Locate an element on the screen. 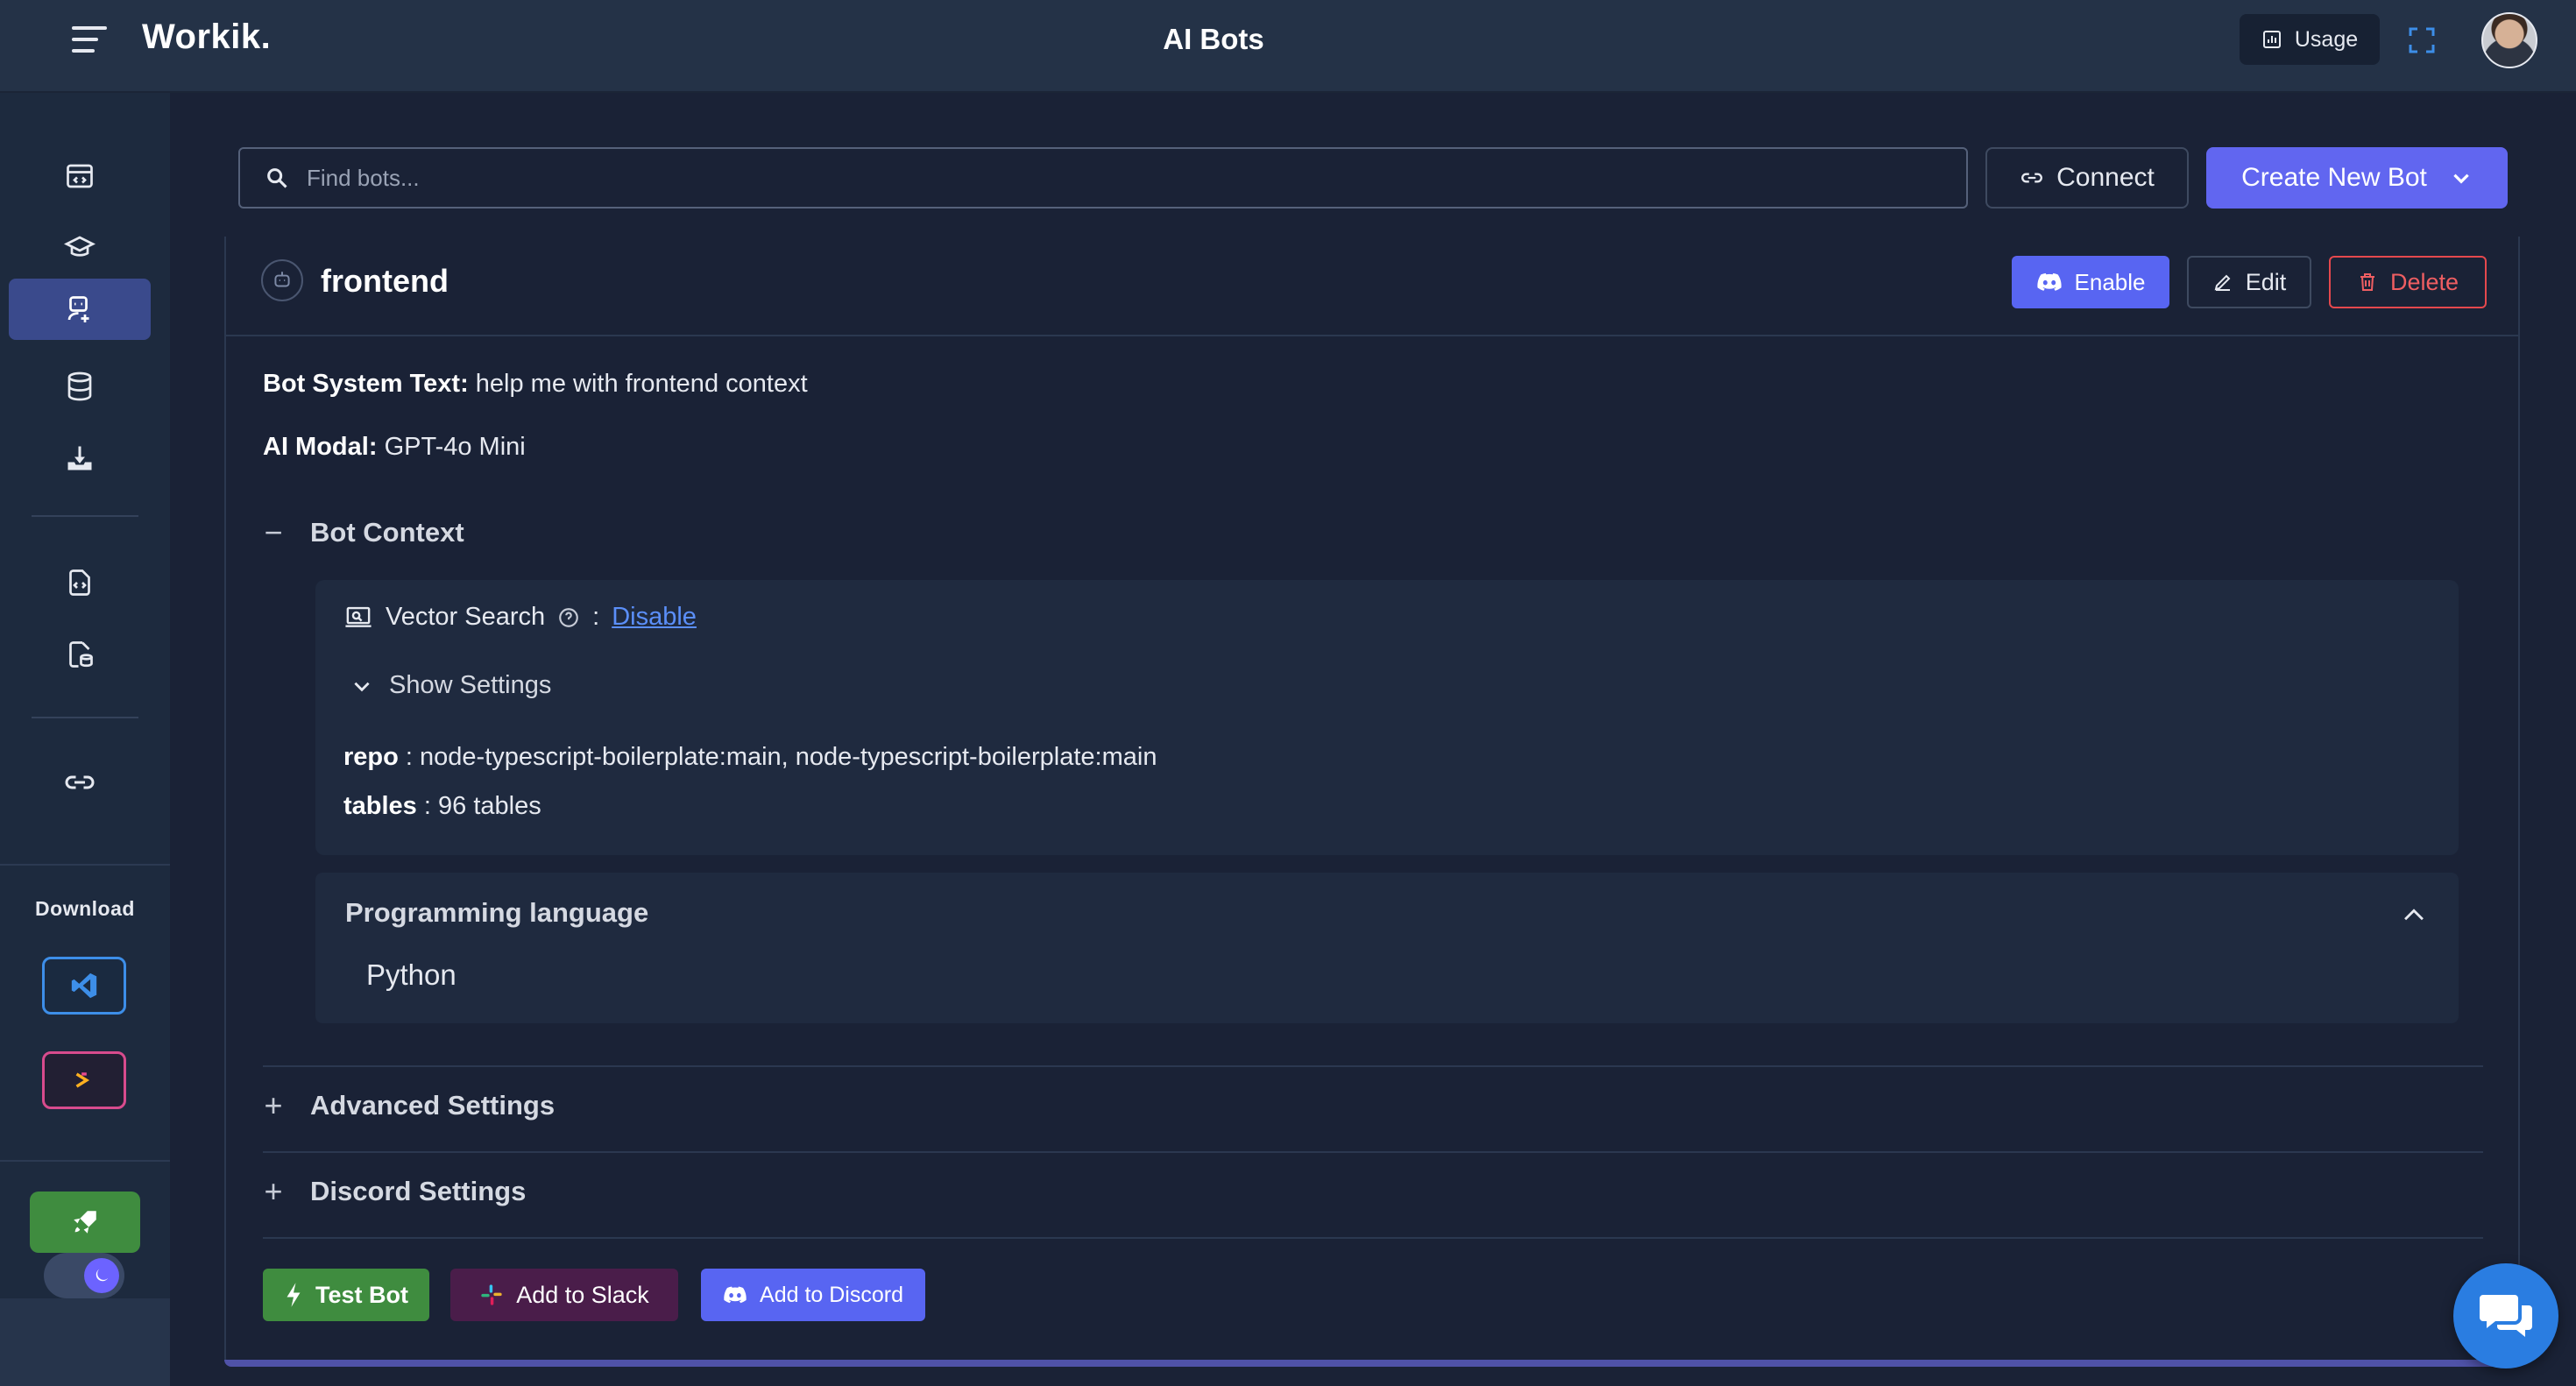 Image resolution: width=2576 pixels, height=1386 pixels. advanced-settings-toggle: + Advanced Settings is located at coordinates (409, 1105).